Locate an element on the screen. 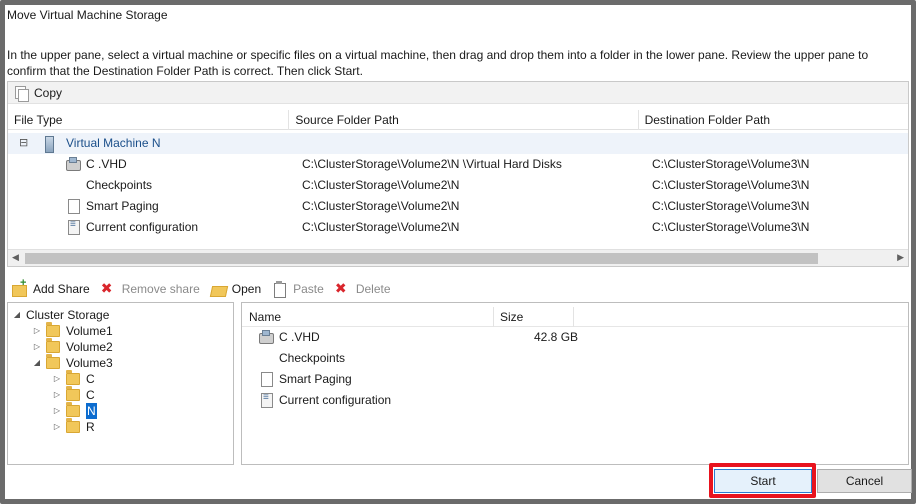 This screenshot has width=916, height=504. open-button: Open is located at coordinates (235, 289).